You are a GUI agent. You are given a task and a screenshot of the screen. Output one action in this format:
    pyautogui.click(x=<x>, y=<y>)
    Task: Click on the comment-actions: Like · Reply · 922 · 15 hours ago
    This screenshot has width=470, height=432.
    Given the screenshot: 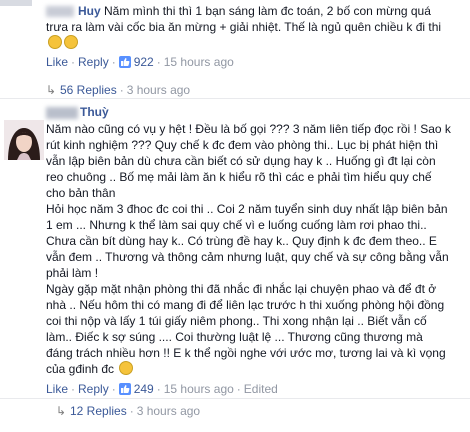 What is the action you would take?
    pyautogui.click(x=140, y=62)
    